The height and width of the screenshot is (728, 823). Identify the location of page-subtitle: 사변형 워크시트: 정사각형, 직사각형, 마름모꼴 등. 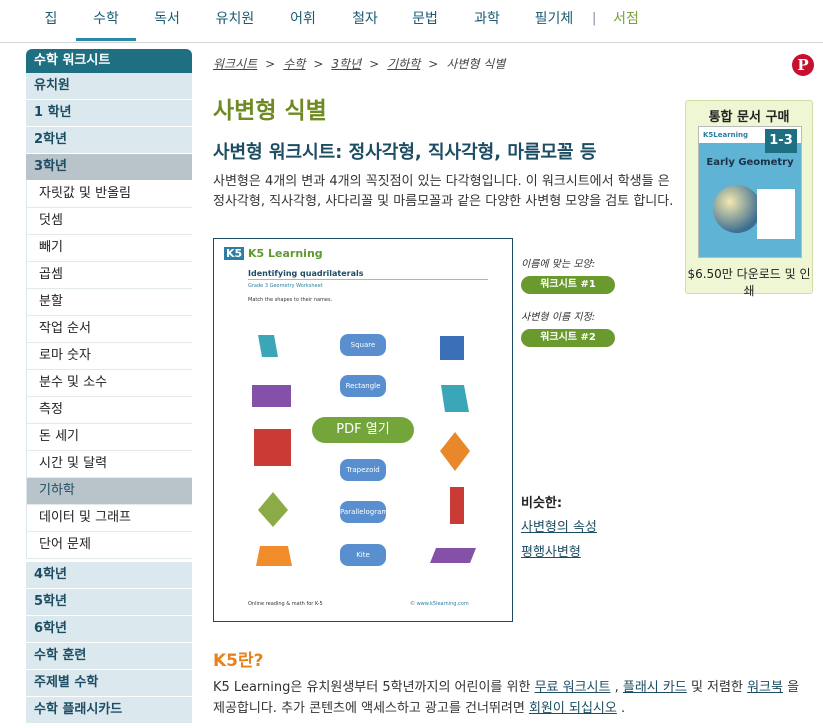
(405, 152).